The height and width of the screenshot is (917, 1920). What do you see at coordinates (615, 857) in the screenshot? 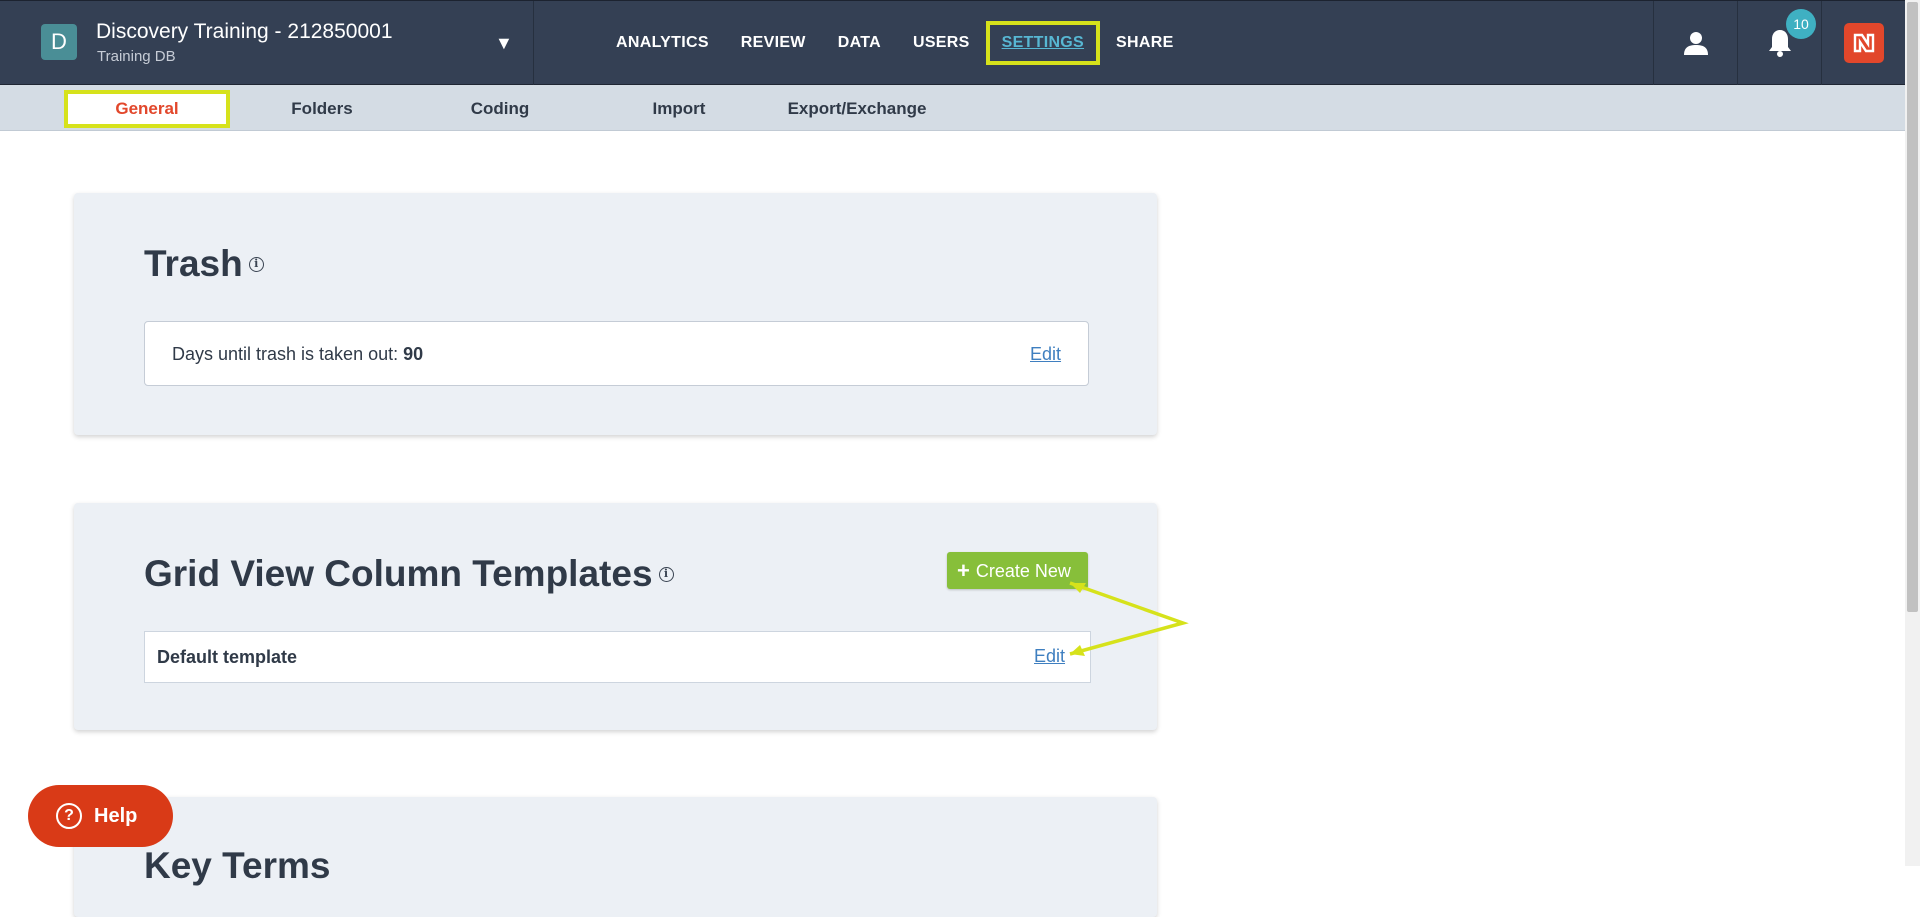
I see `key-terms-card: Key Terms` at bounding box center [615, 857].